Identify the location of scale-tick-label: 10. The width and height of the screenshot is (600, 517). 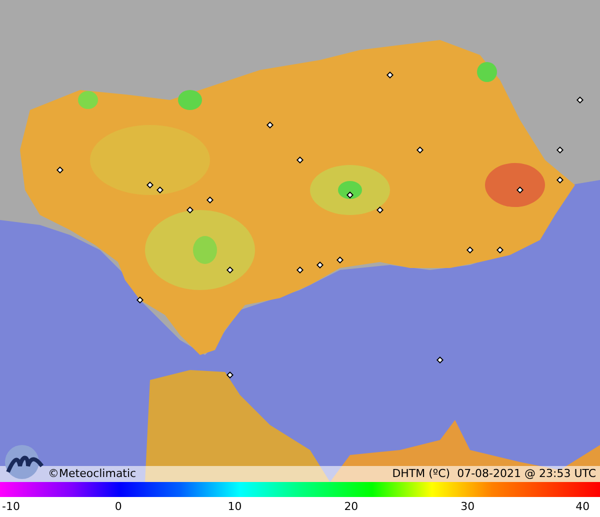
(235, 507).